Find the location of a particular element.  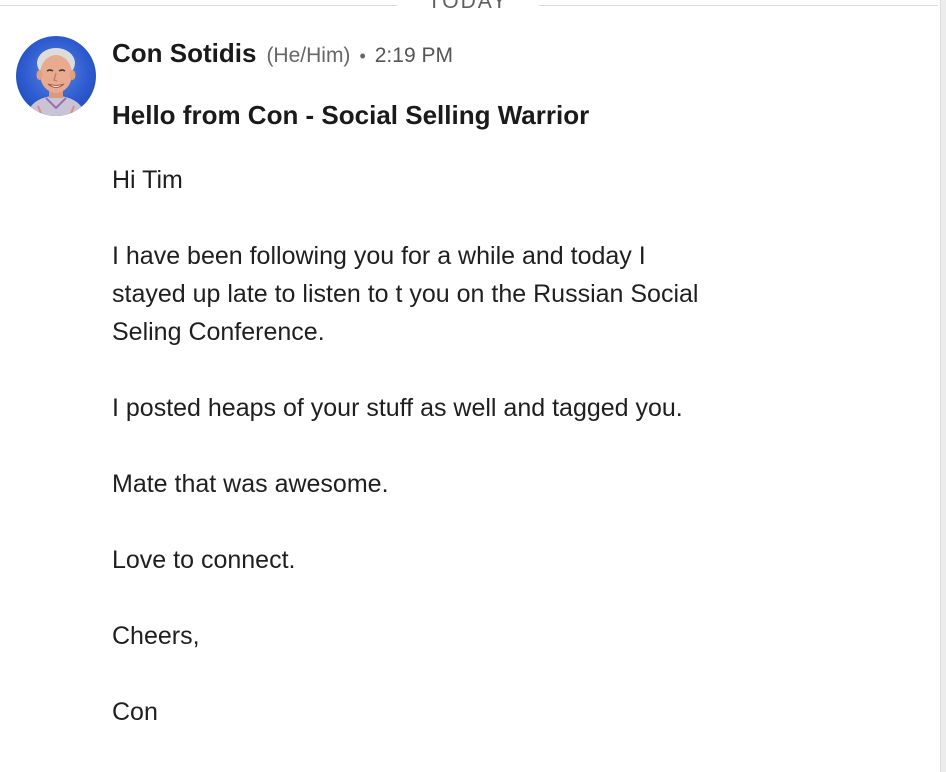

message-line: Love to connect. is located at coordinates (204, 560).